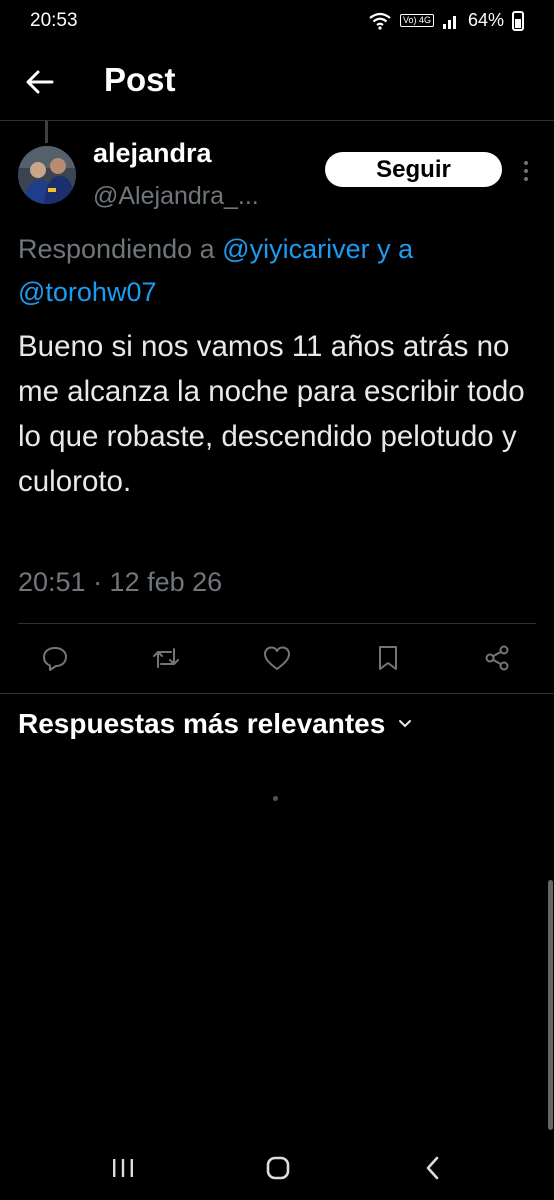 This screenshot has width=554, height=1200. I want to click on share-icon, so click(497, 658).